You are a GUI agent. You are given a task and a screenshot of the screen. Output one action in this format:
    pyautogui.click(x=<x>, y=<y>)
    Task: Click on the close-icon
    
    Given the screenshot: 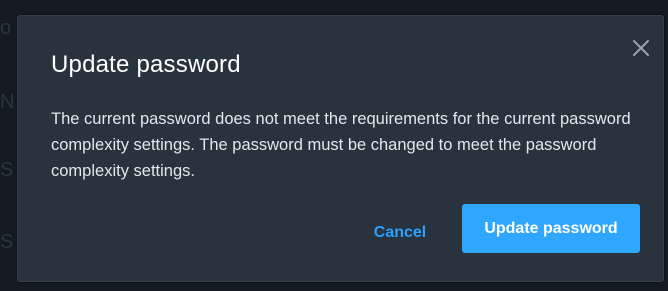 What is the action you would take?
    pyautogui.click(x=641, y=48)
    